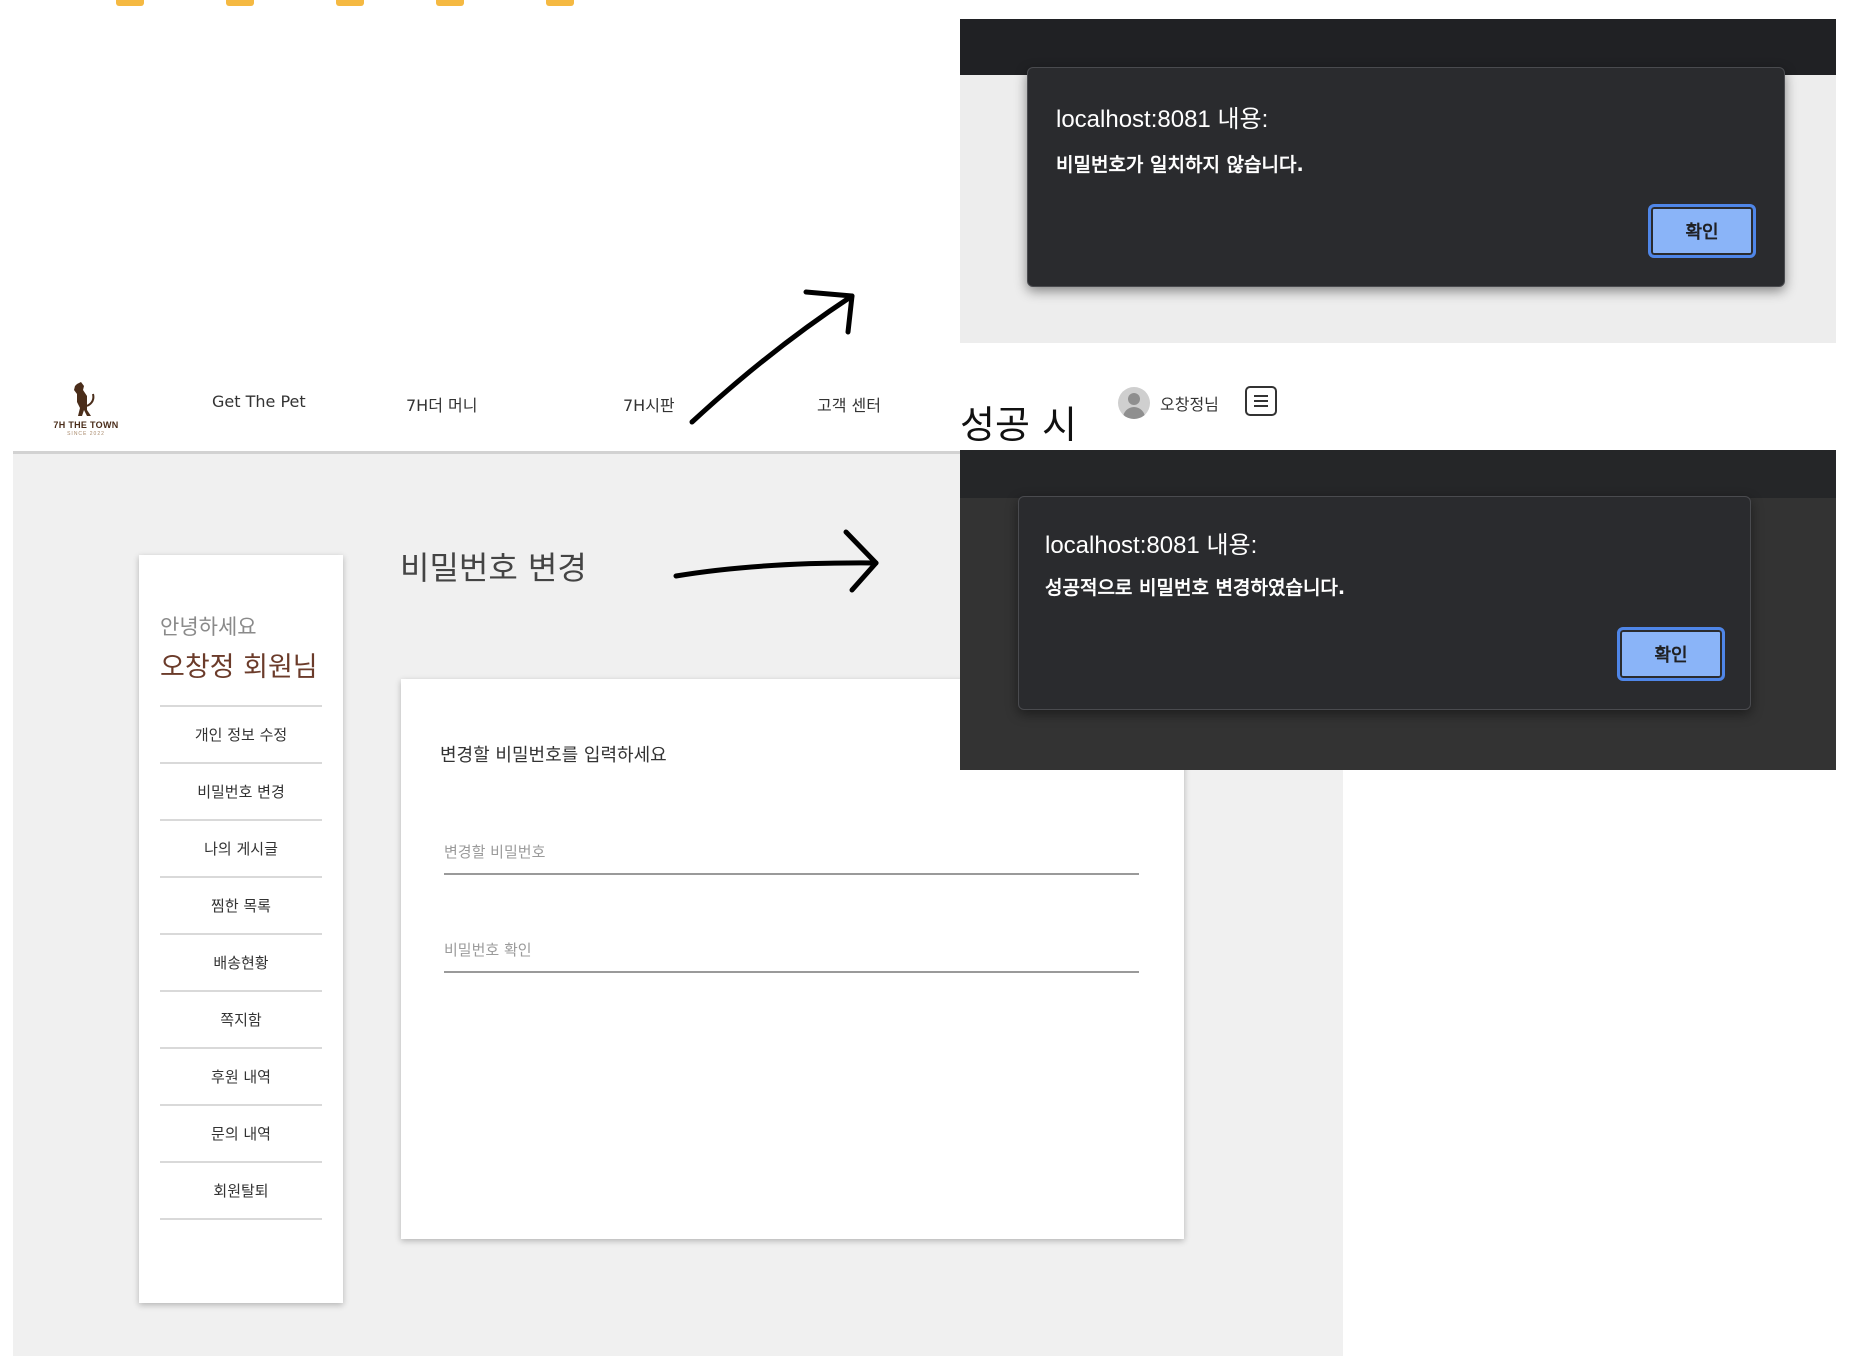  I want to click on member-name: 오창정 회원님, so click(239, 667).